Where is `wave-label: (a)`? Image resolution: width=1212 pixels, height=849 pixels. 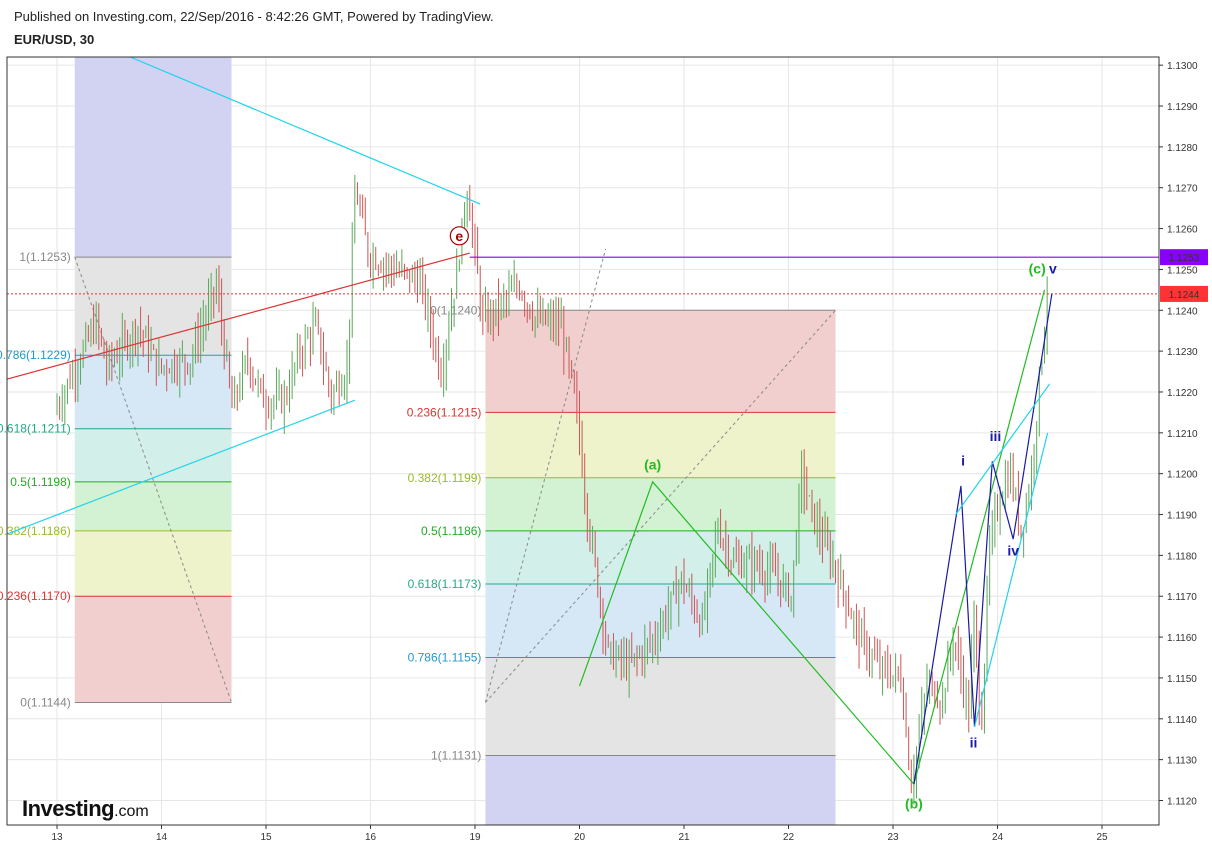 wave-label: (a) is located at coordinates (652, 465).